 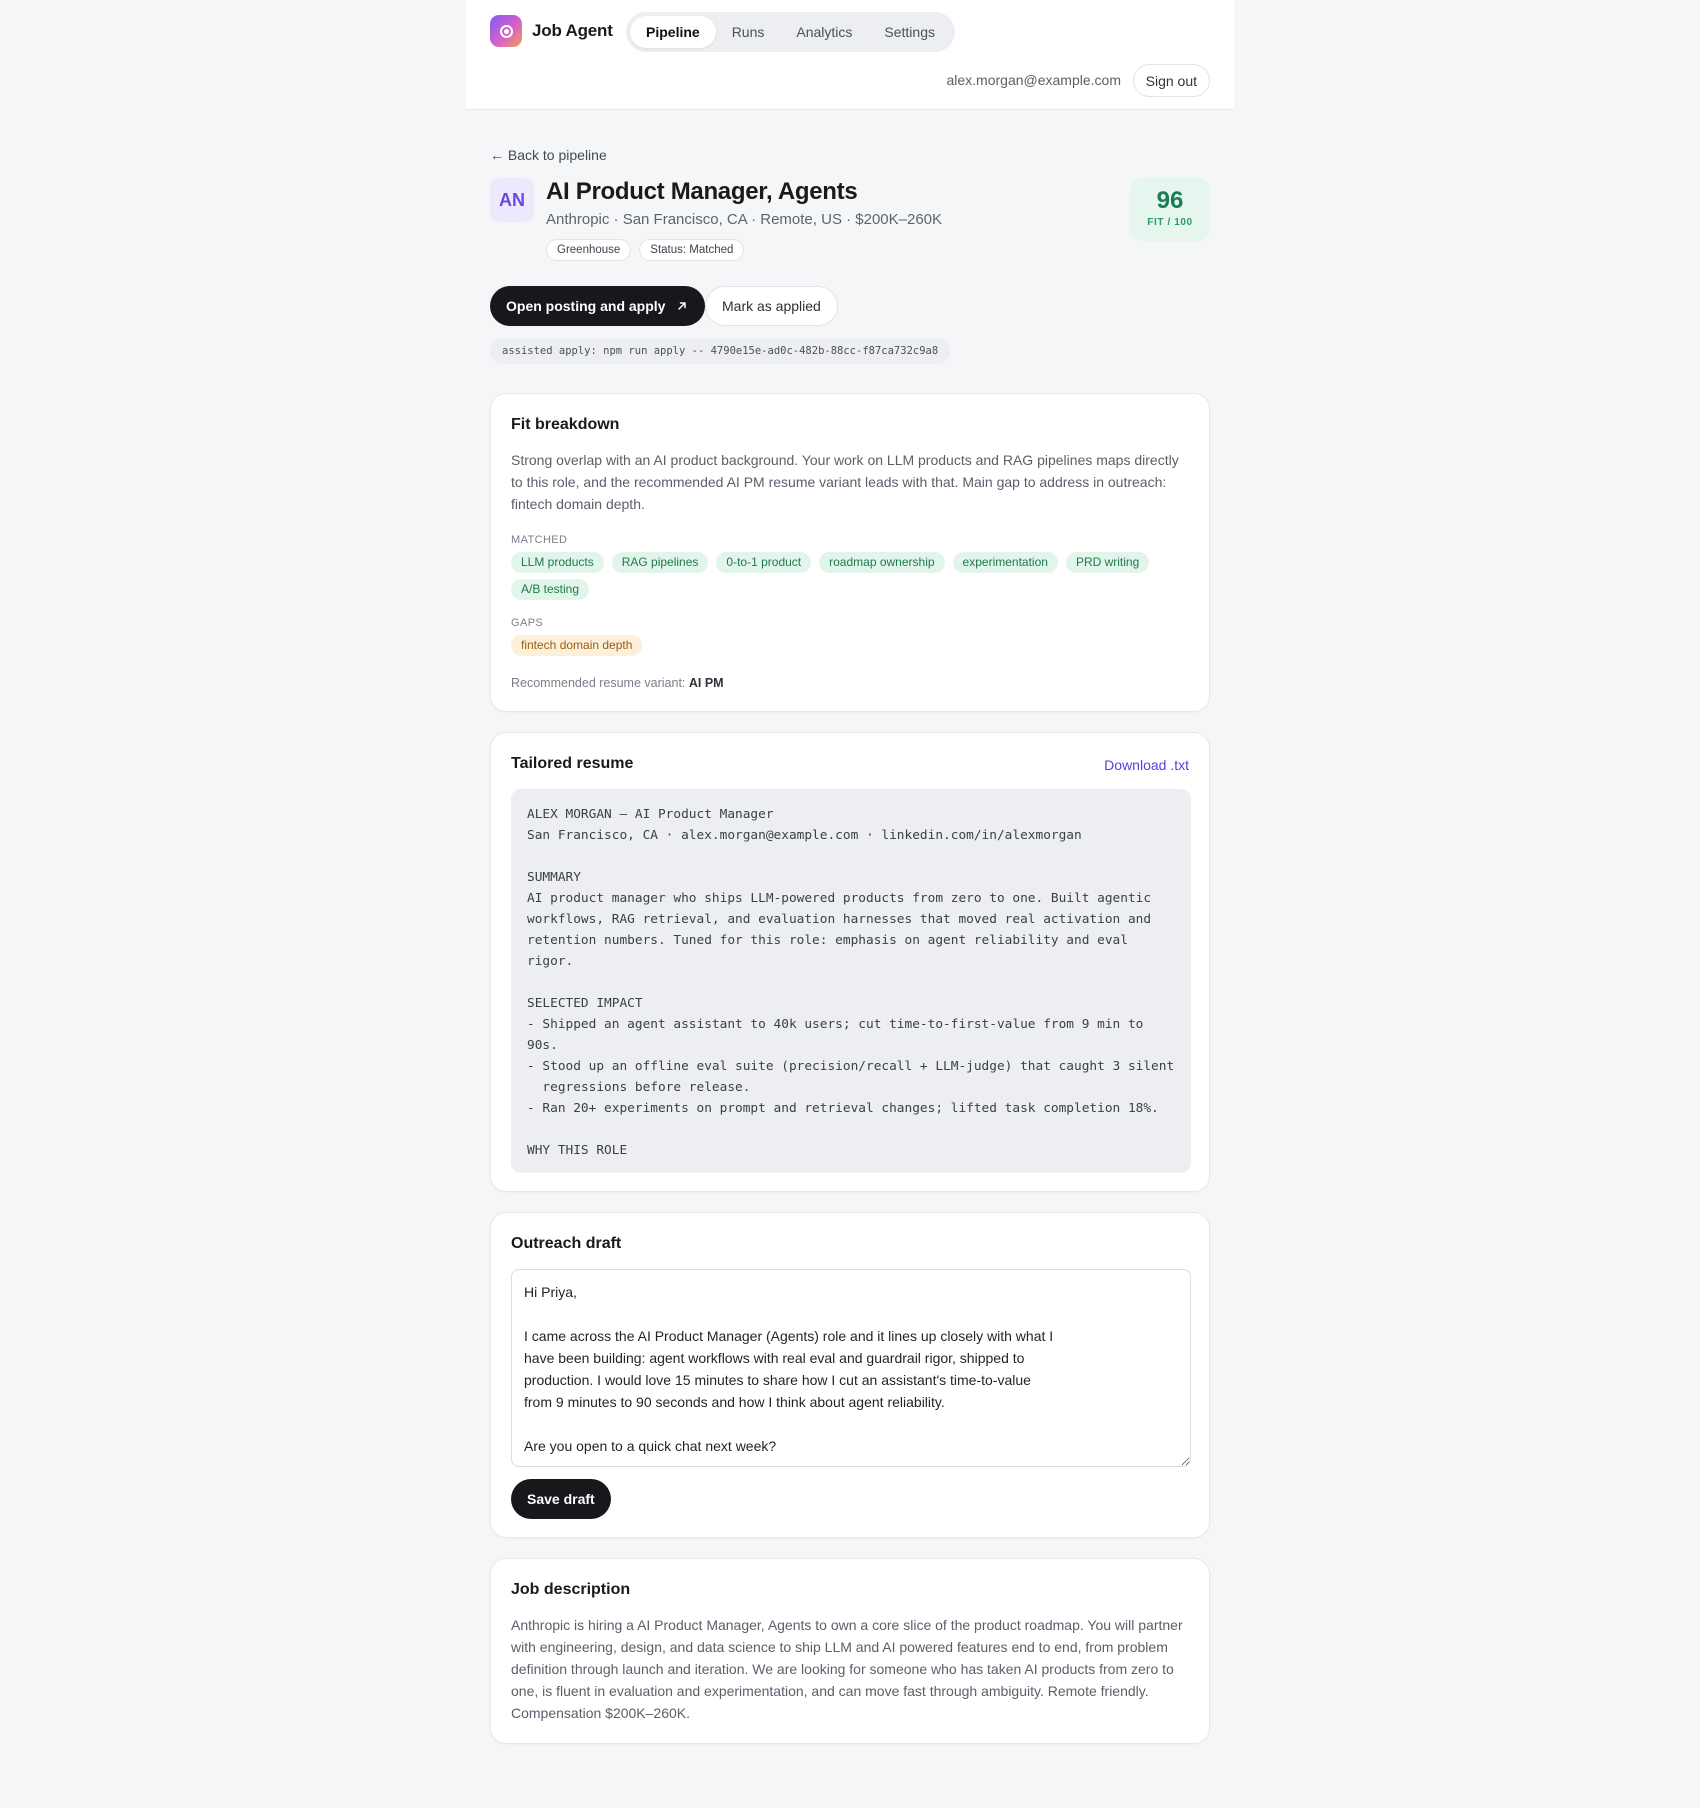 What do you see at coordinates (748, 32) in the screenshot?
I see `nav-item-runs: Runs` at bounding box center [748, 32].